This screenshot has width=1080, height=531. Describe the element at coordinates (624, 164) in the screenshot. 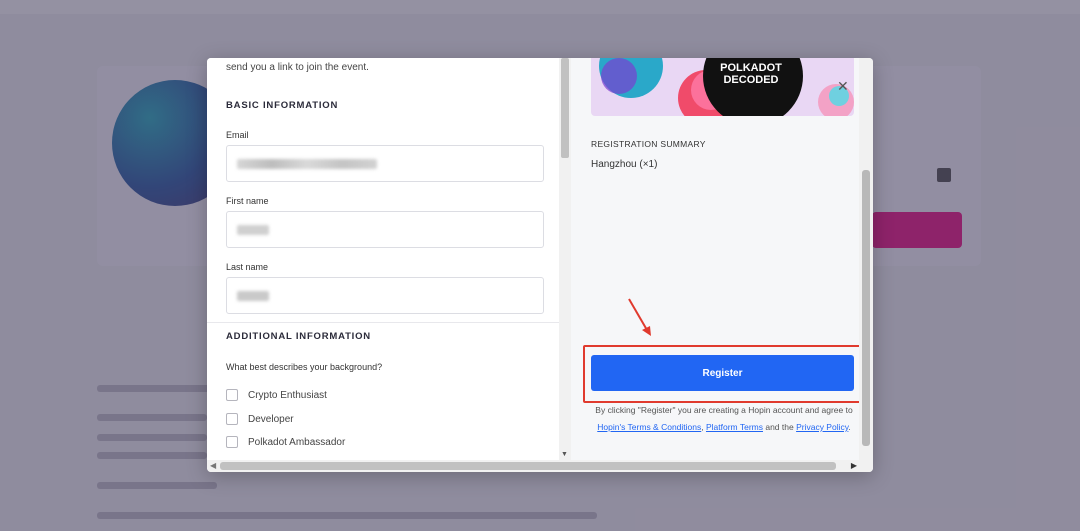

I see `summary-ticket-item: Hangzhou (×1)` at that location.